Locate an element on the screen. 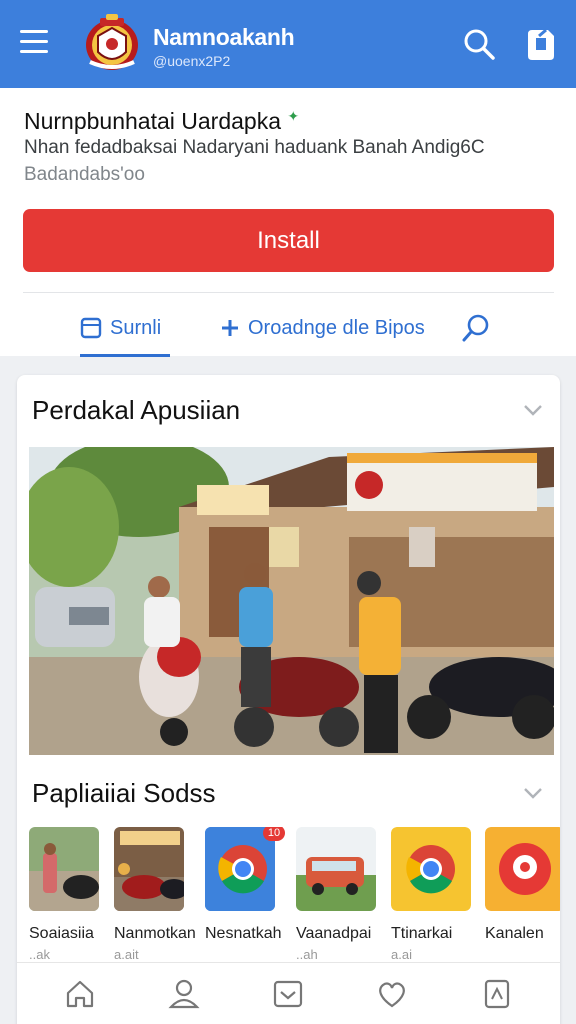 The height and width of the screenshot is (1024, 576). plus-icon is located at coordinates (230, 328).